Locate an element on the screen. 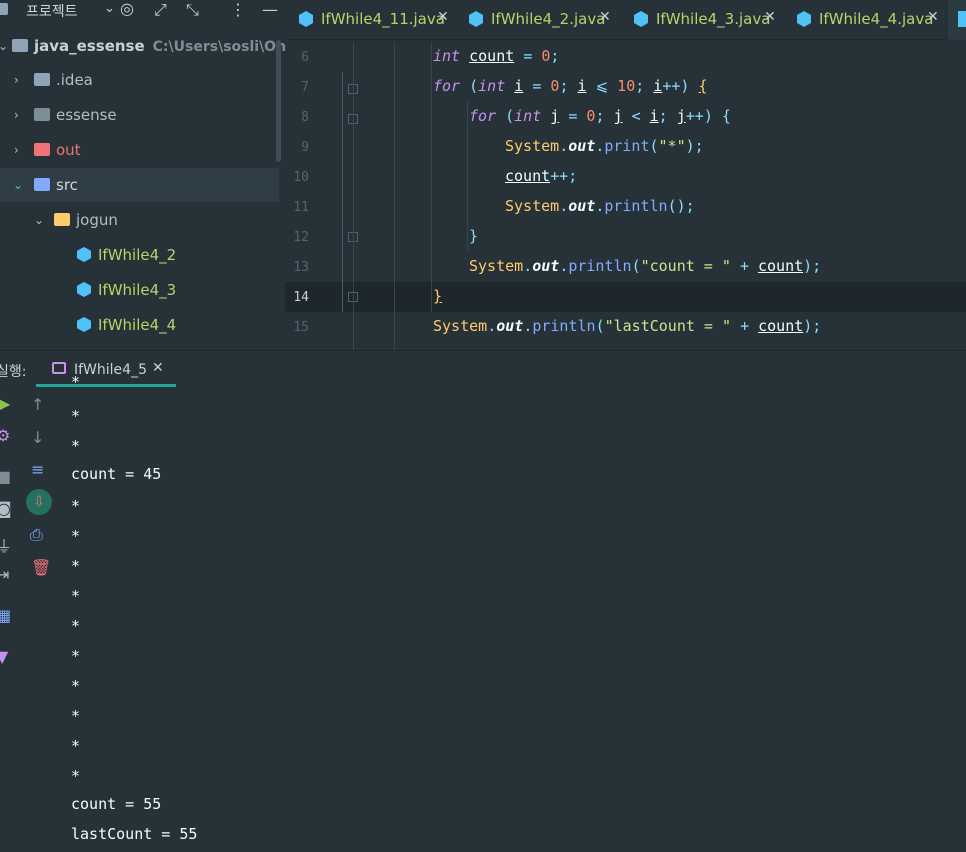 The width and height of the screenshot is (966, 852). console-window-icon is located at coordinates (59, 368).